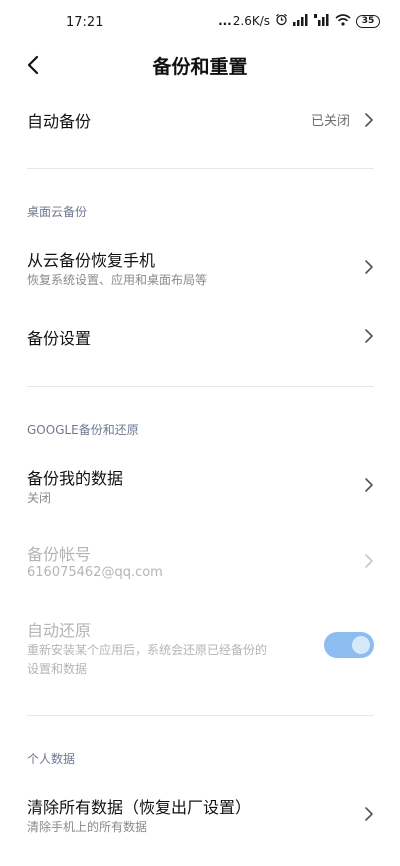 The image size is (400, 866). I want to click on section-header-personal: 个人数据, so click(51, 759).